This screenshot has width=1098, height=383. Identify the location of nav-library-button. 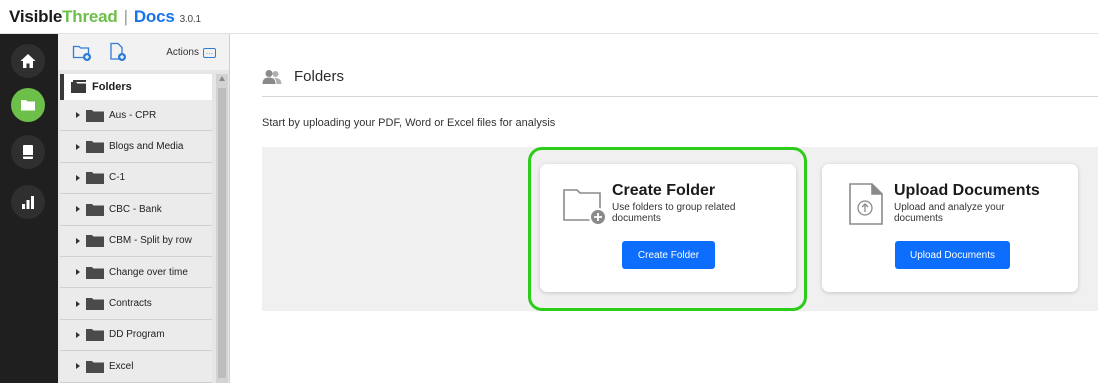
(28, 152).